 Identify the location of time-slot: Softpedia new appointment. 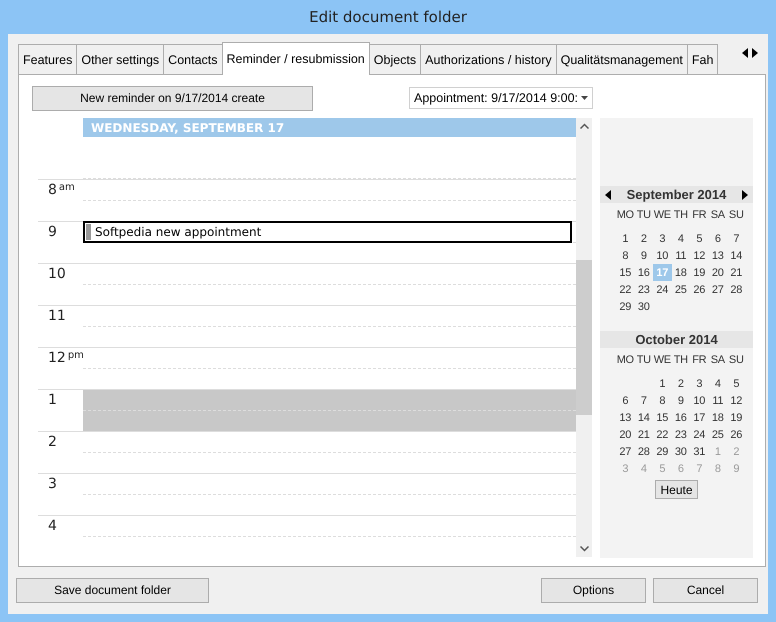
(329, 242).